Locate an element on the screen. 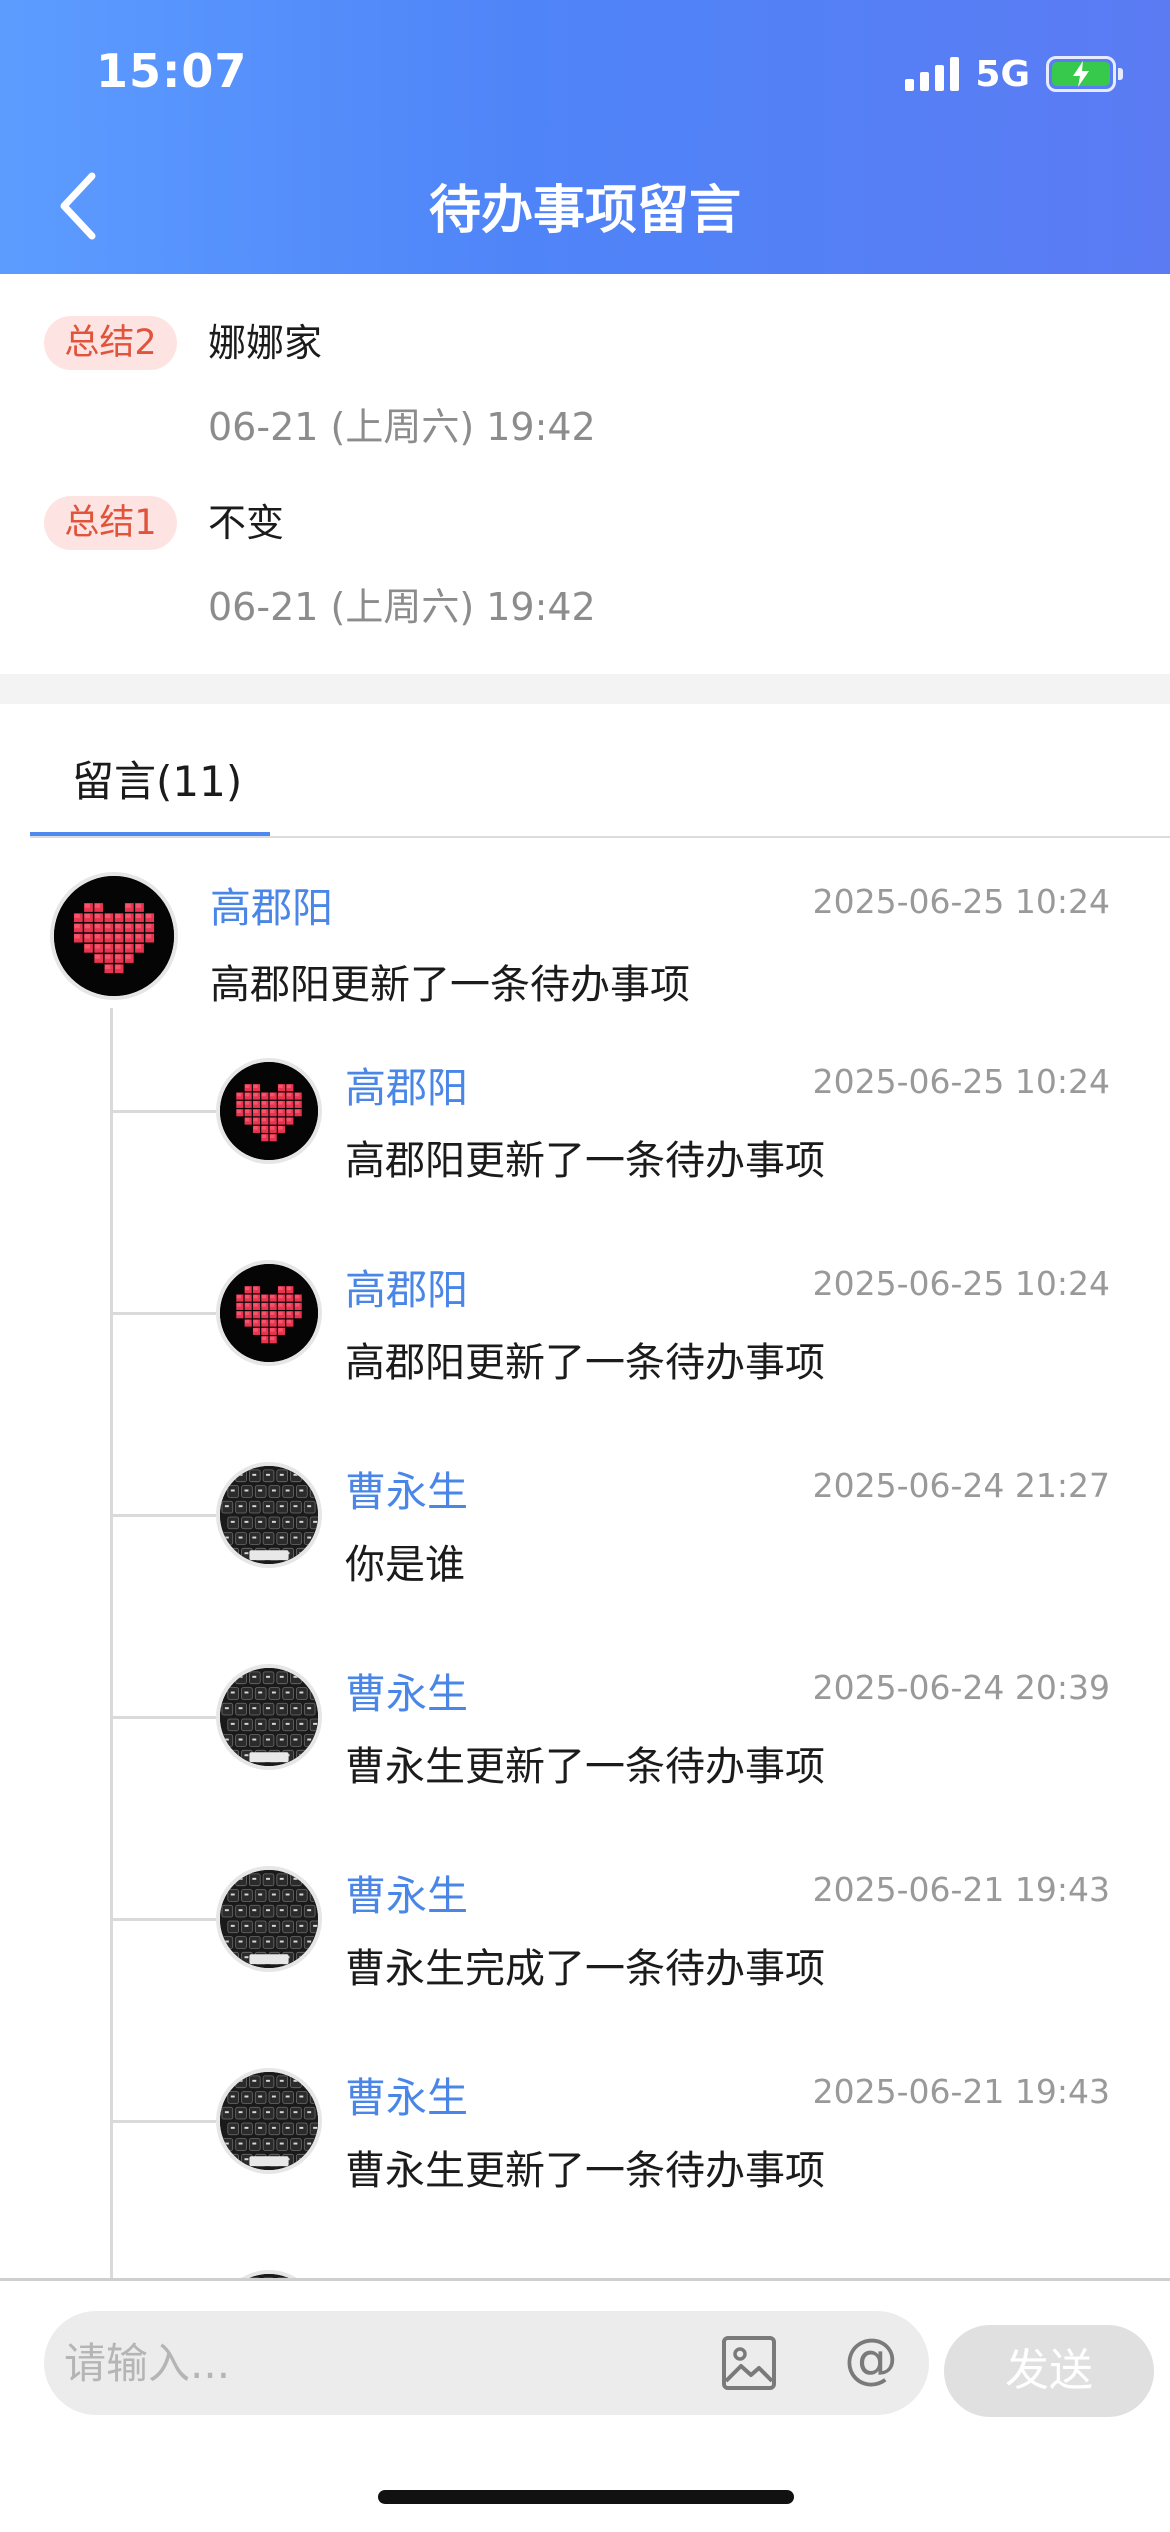 Image resolution: width=1170 pixels, height=2532 pixels. summary-text: 不变 is located at coordinates (246, 523).